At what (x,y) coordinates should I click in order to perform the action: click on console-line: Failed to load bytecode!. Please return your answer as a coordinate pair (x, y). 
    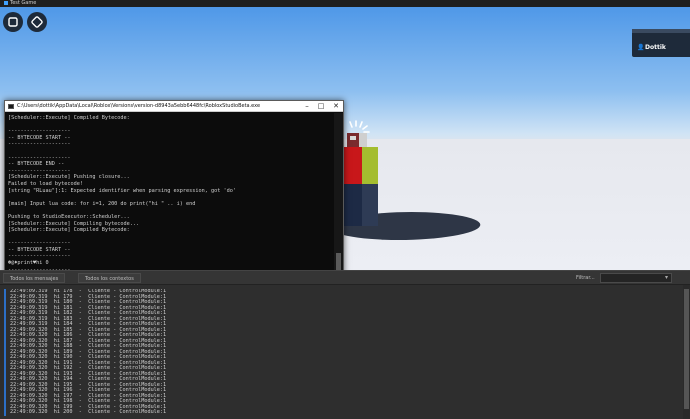
    Looking at the image, I should click on (170, 184).